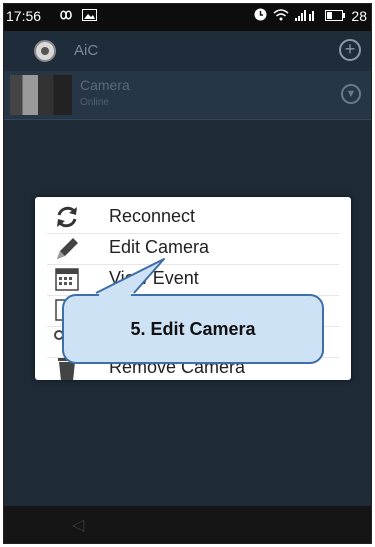 This screenshot has height=547, width=375. What do you see at coordinates (115, 295) in the screenshot?
I see `callout-pointer-join` at bounding box center [115, 295].